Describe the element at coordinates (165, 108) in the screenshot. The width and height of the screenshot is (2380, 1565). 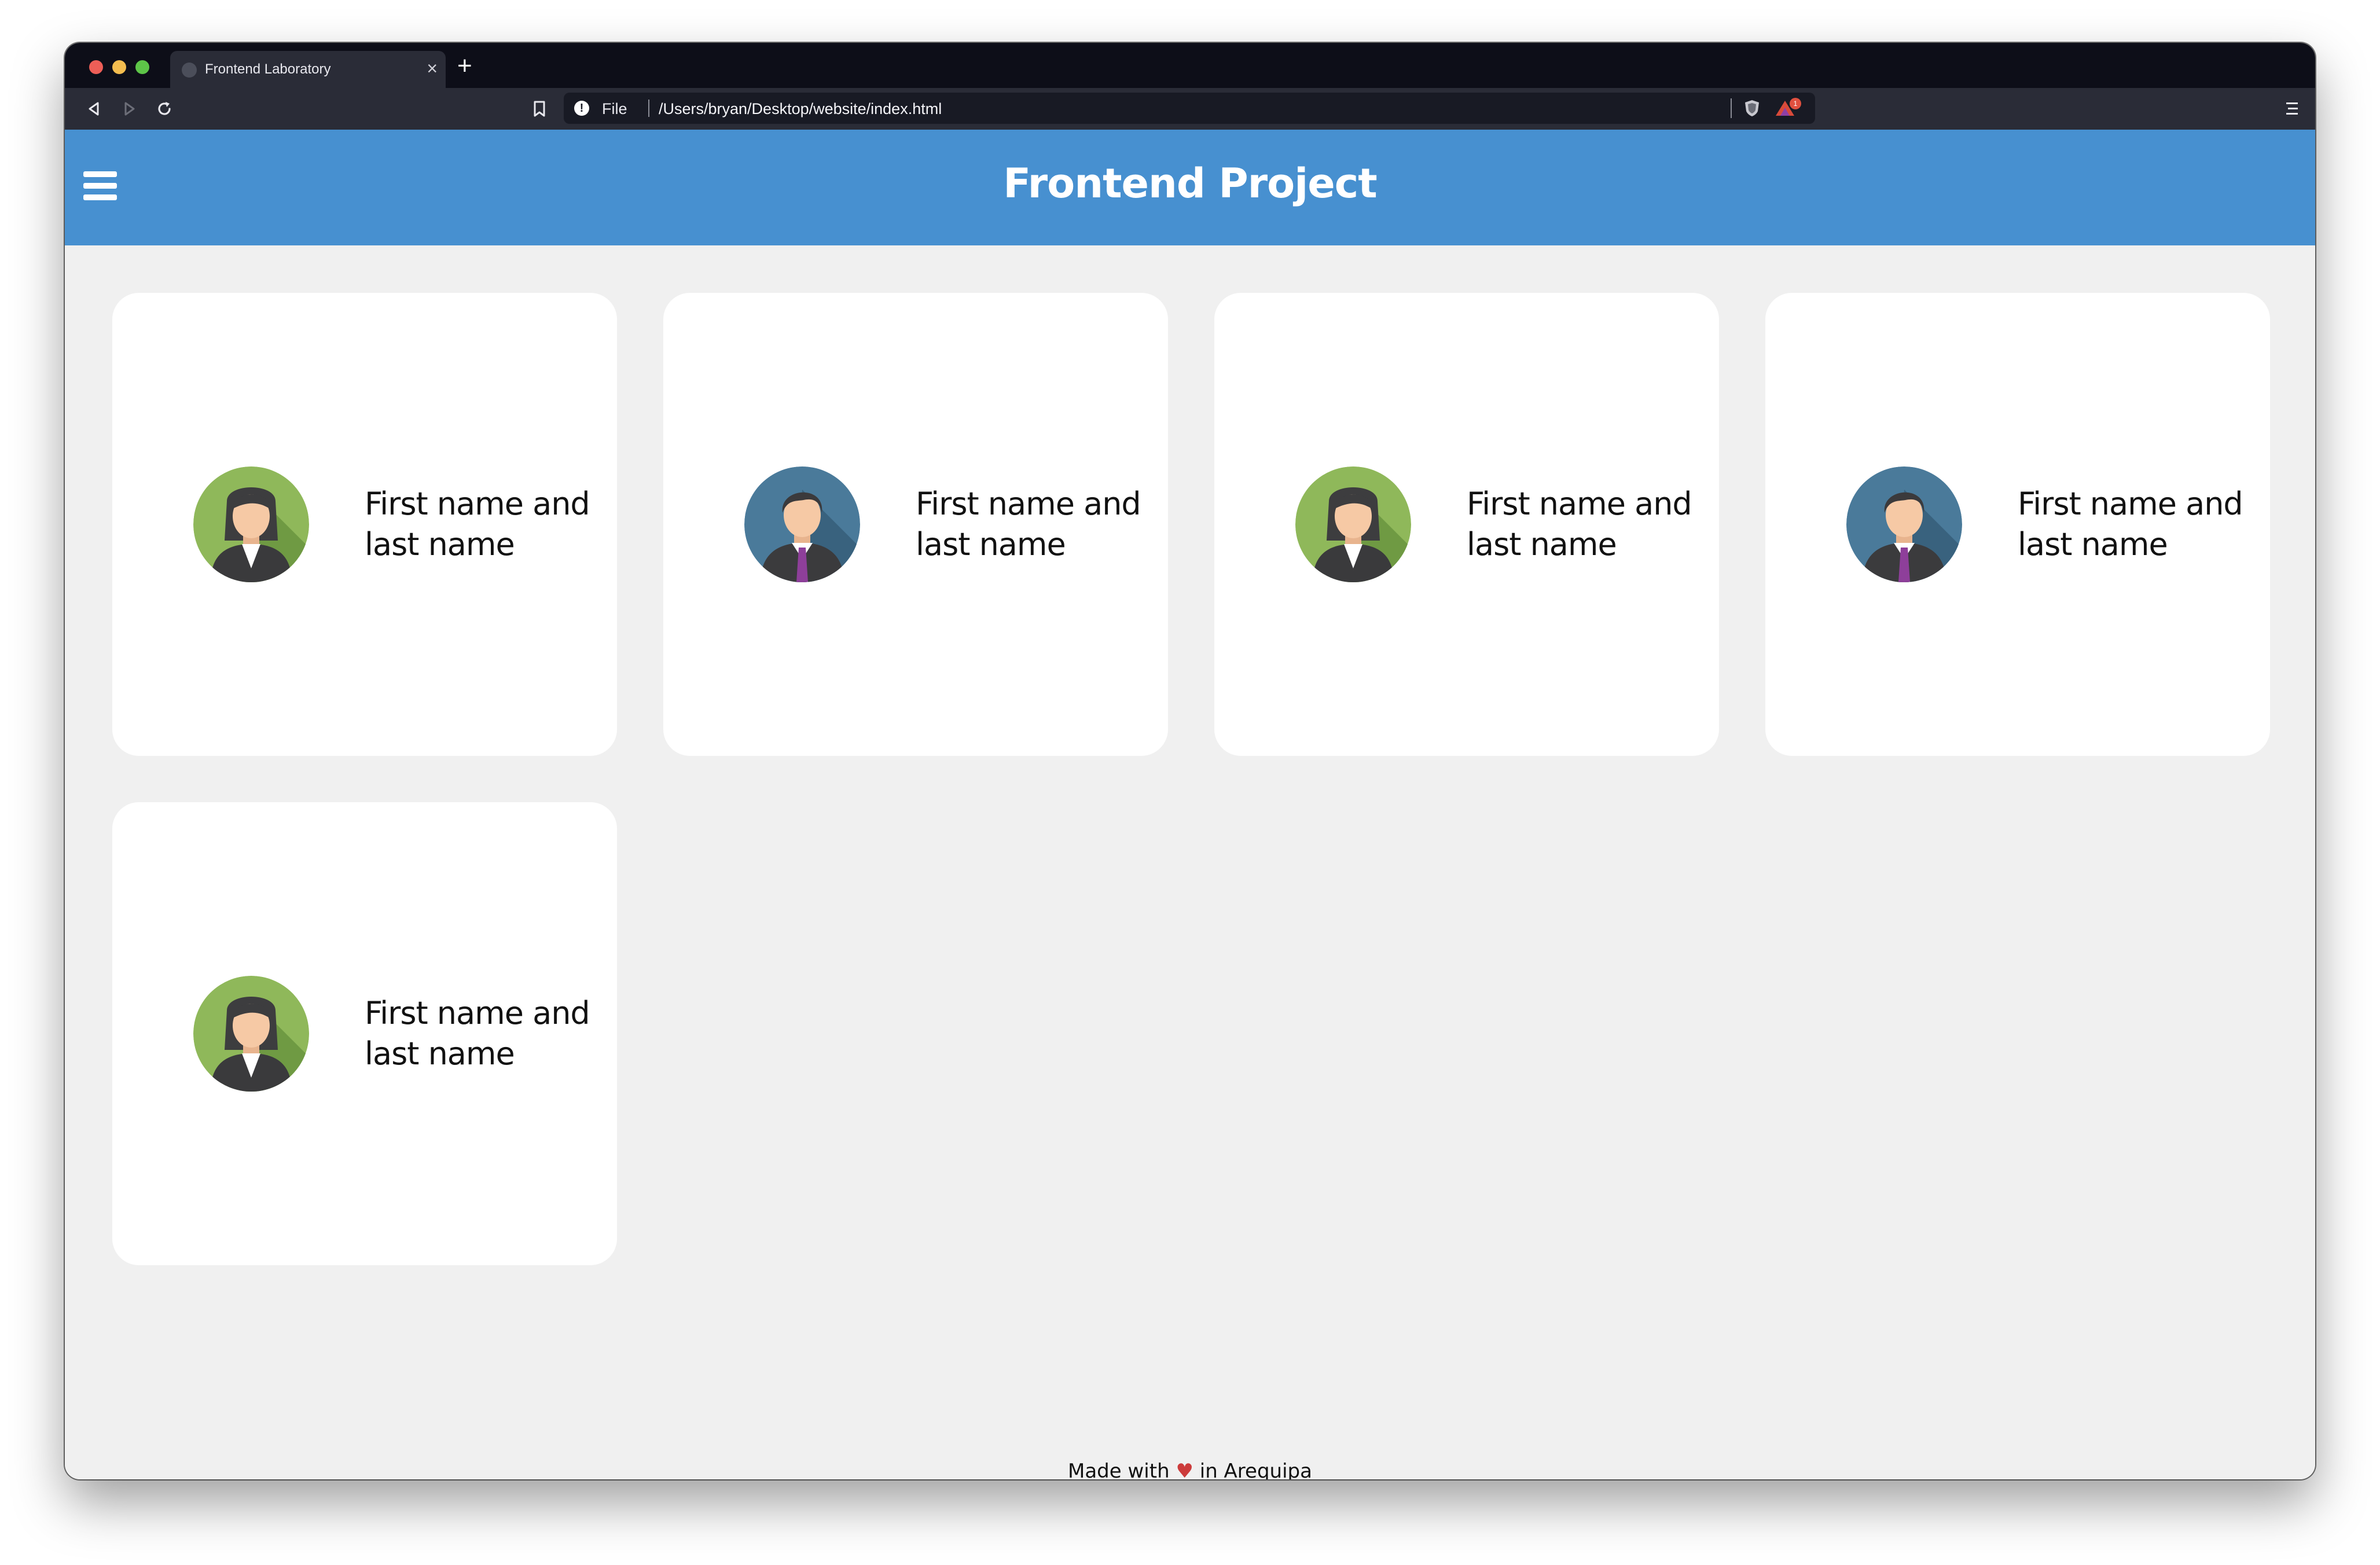
I see `reload-icon` at that location.